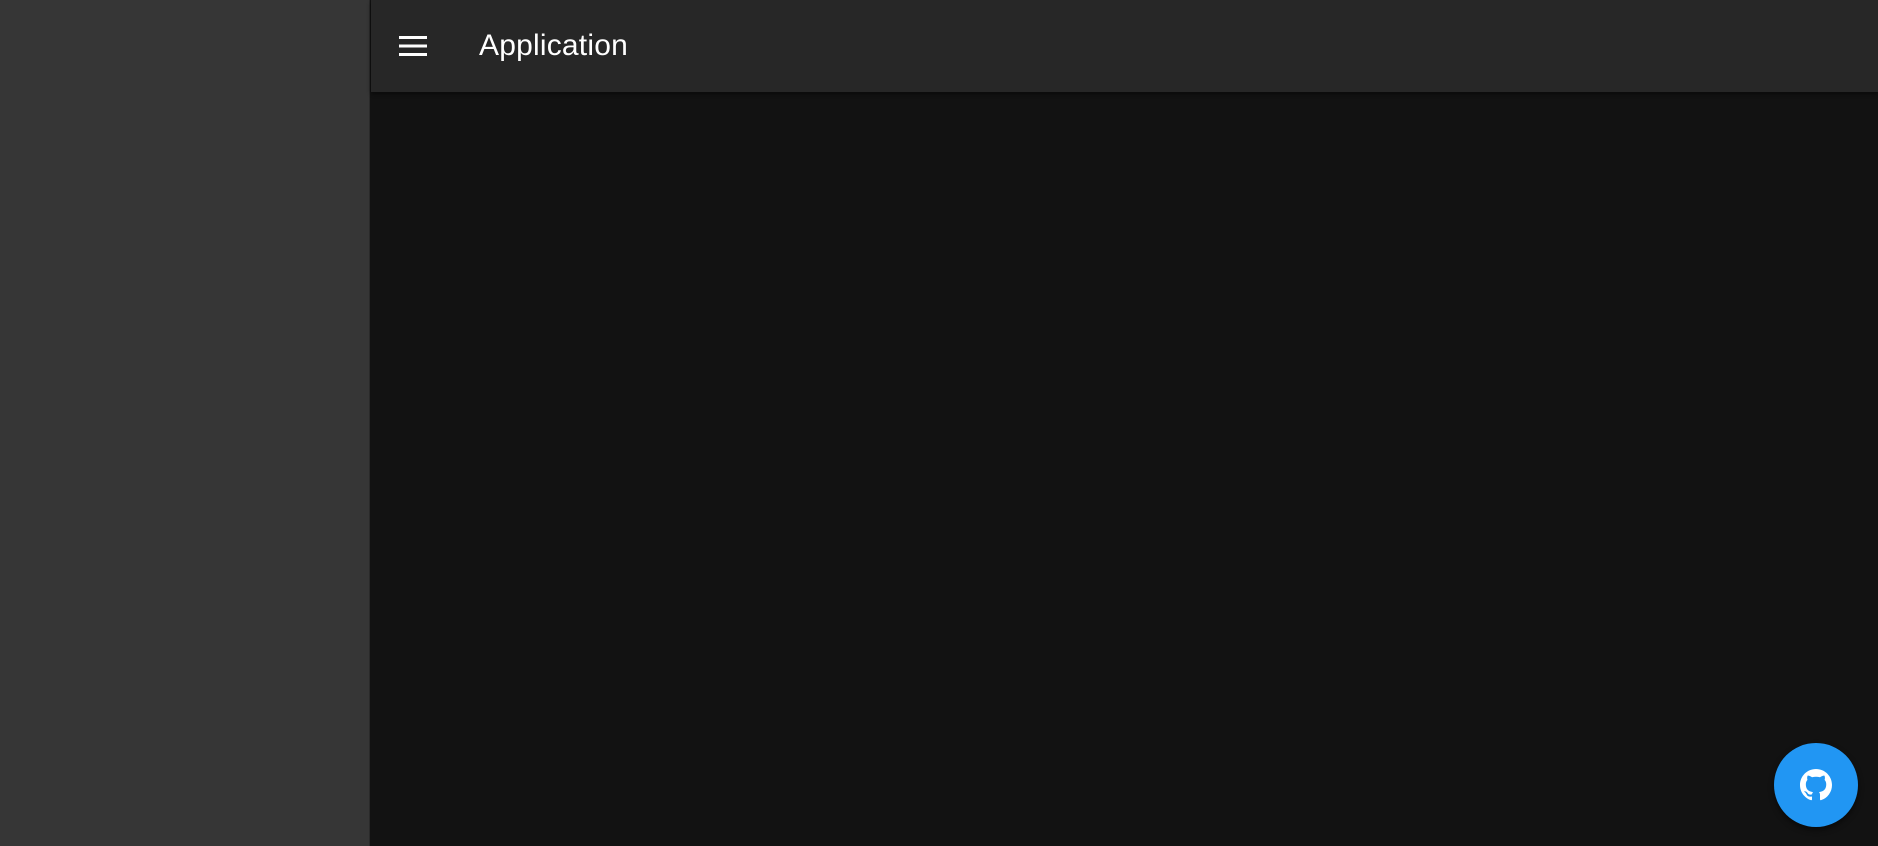 The height and width of the screenshot is (846, 1878). I want to click on app-bar: Application, so click(1124, 46).